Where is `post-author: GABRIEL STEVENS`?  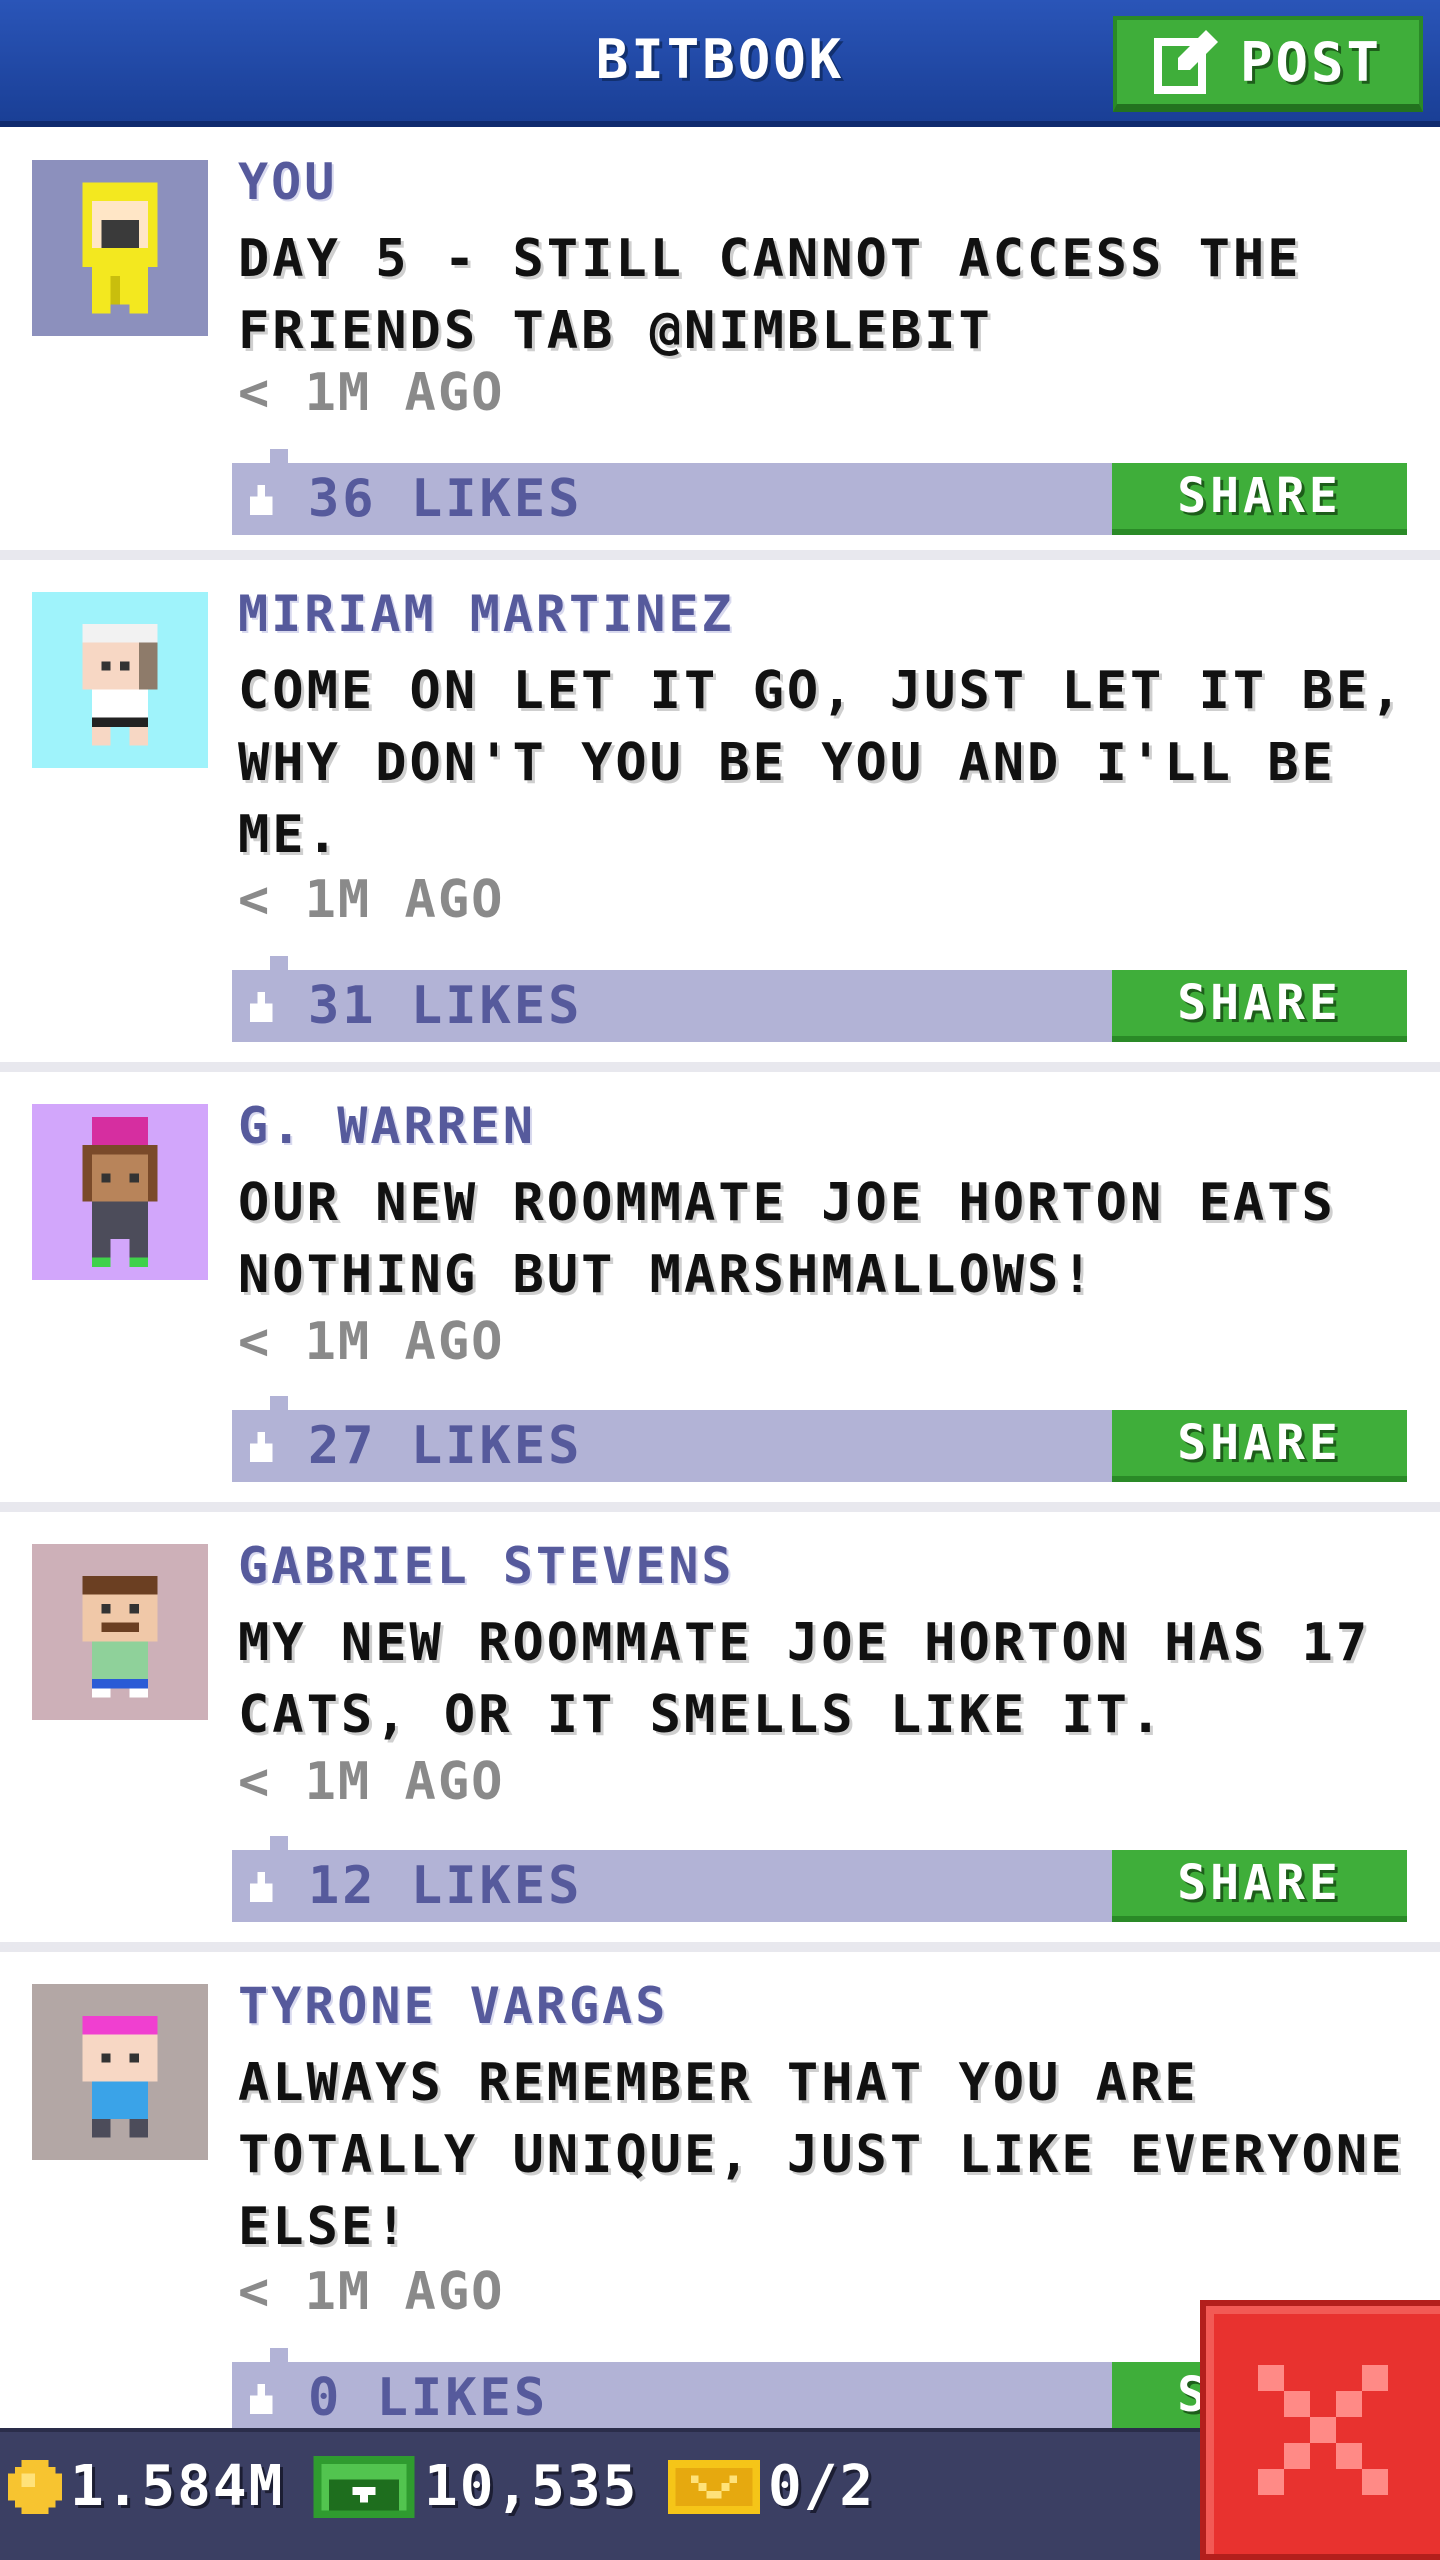 post-author: GABRIEL STEVENS is located at coordinates (486, 1566).